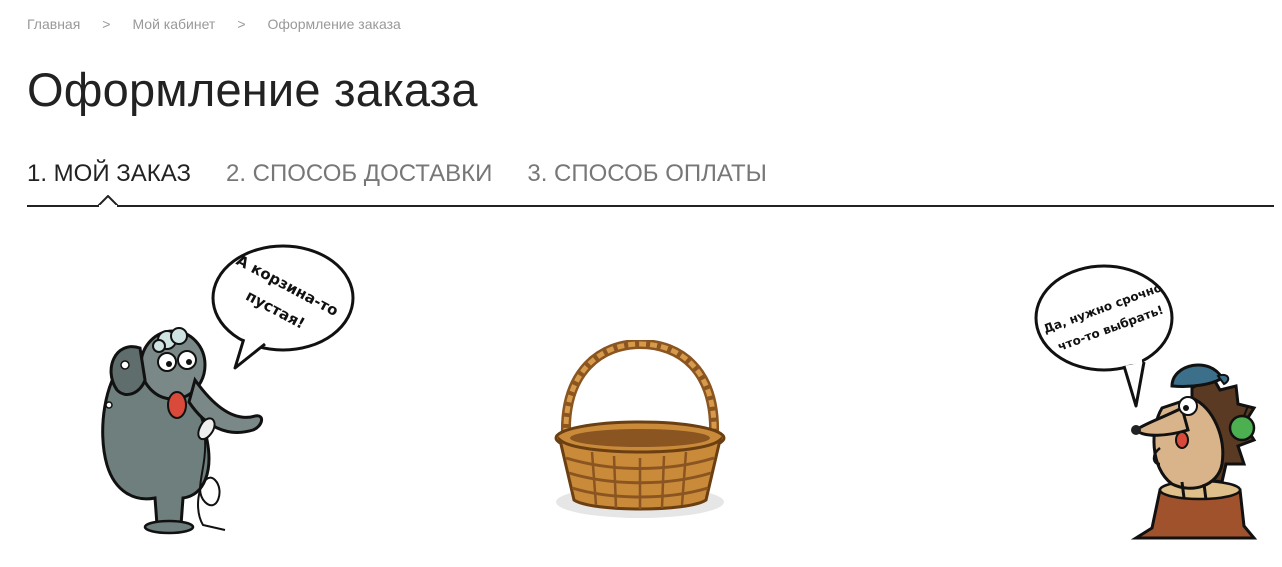 Image resolution: width=1282 pixels, height=567 pixels. I want to click on basket-illustration, so click(640, 429).